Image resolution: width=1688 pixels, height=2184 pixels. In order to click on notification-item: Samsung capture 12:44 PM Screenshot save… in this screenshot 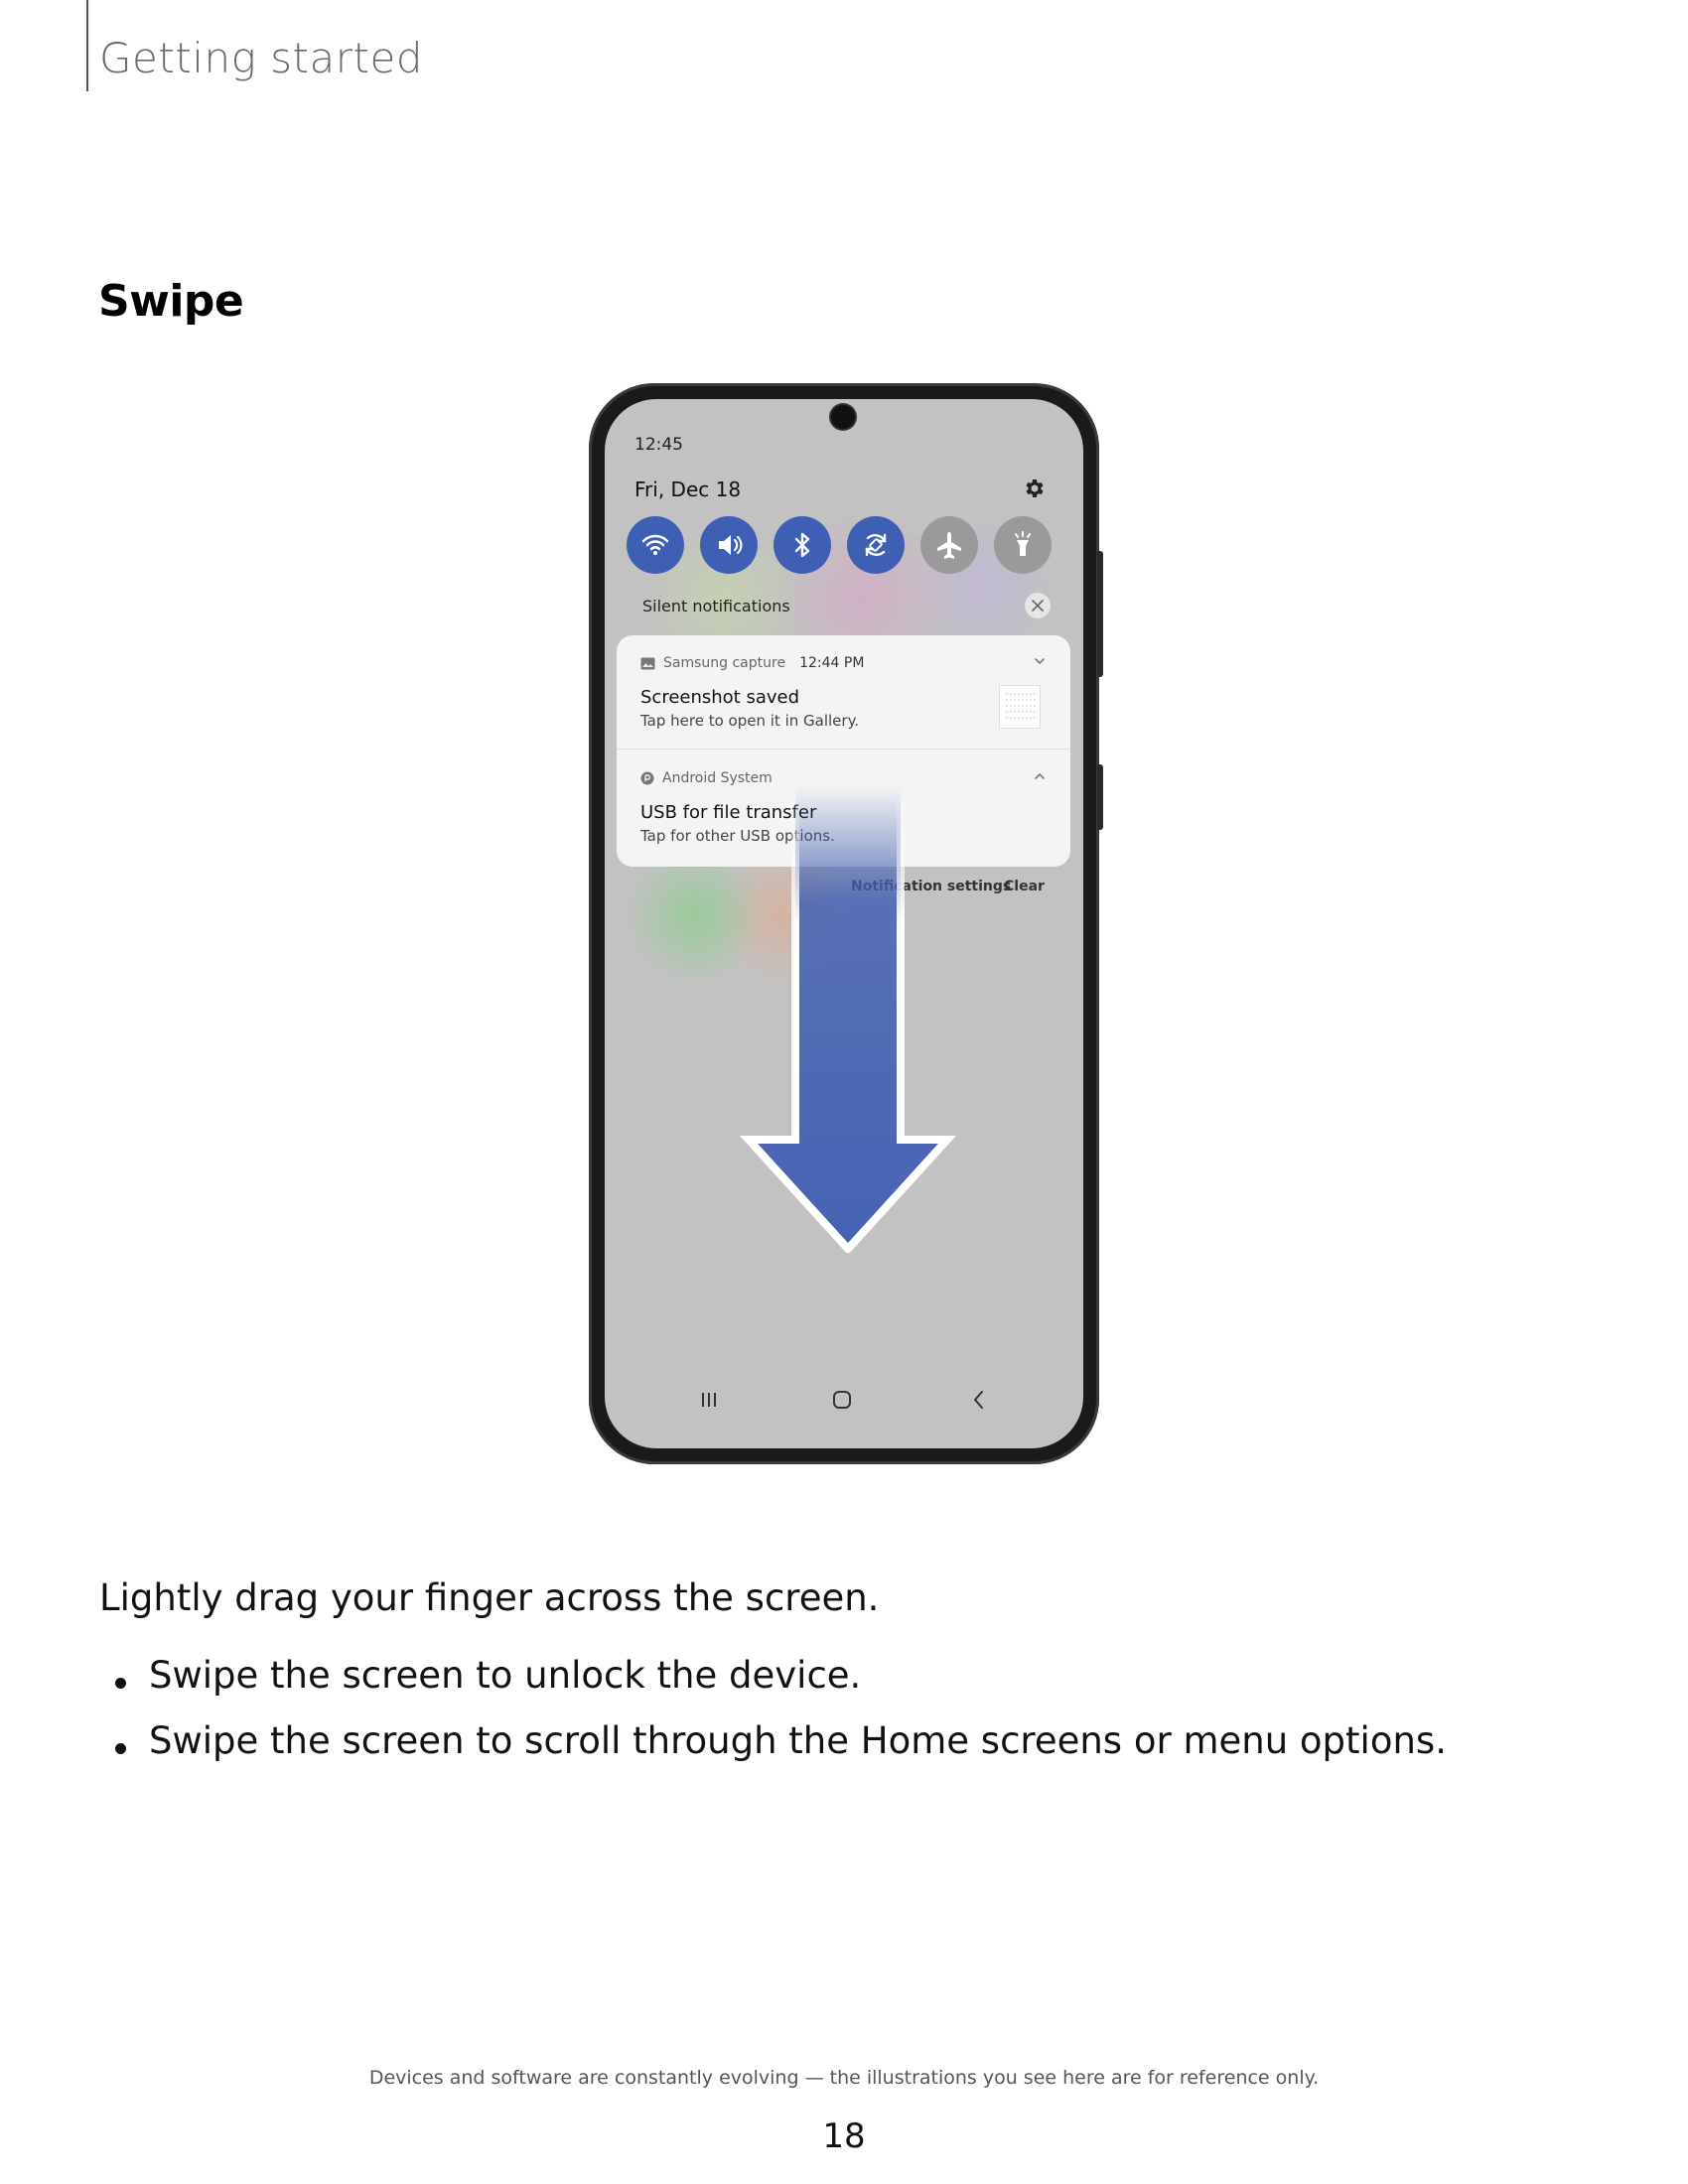, I will do `click(843, 692)`.